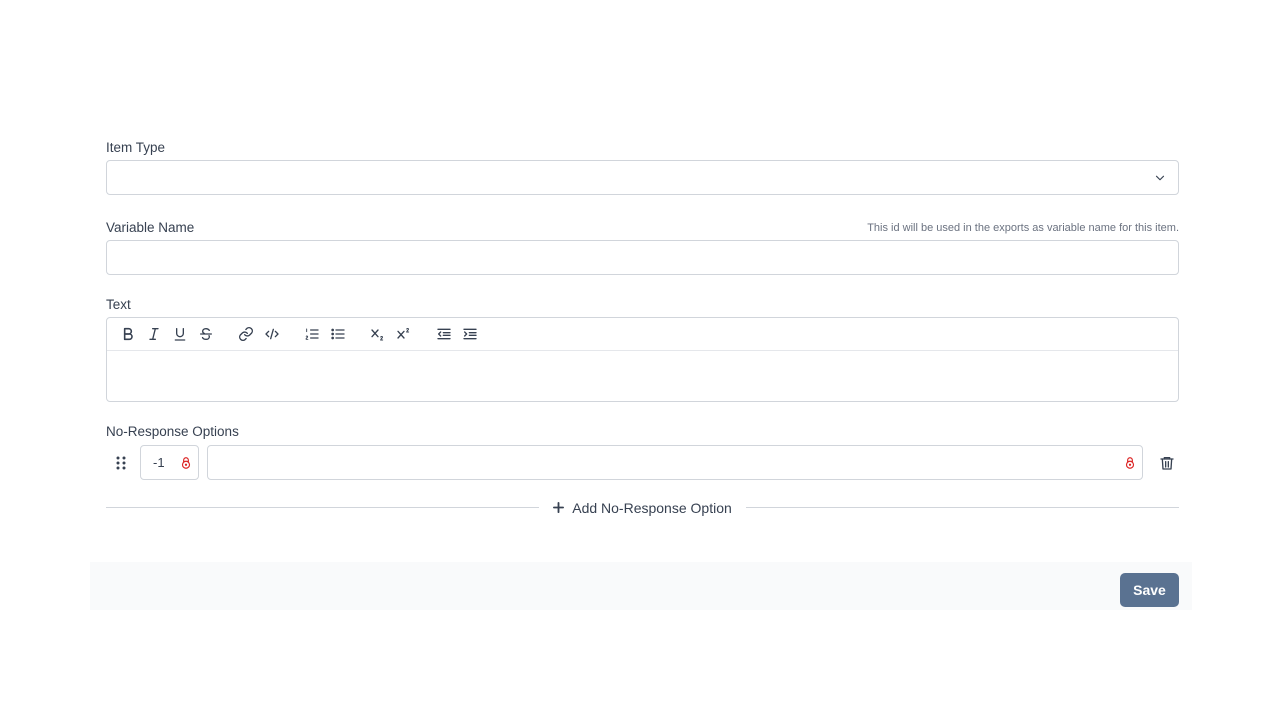 The image size is (1280, 720). I want to click on bullet-list-button, so click(338, 334).